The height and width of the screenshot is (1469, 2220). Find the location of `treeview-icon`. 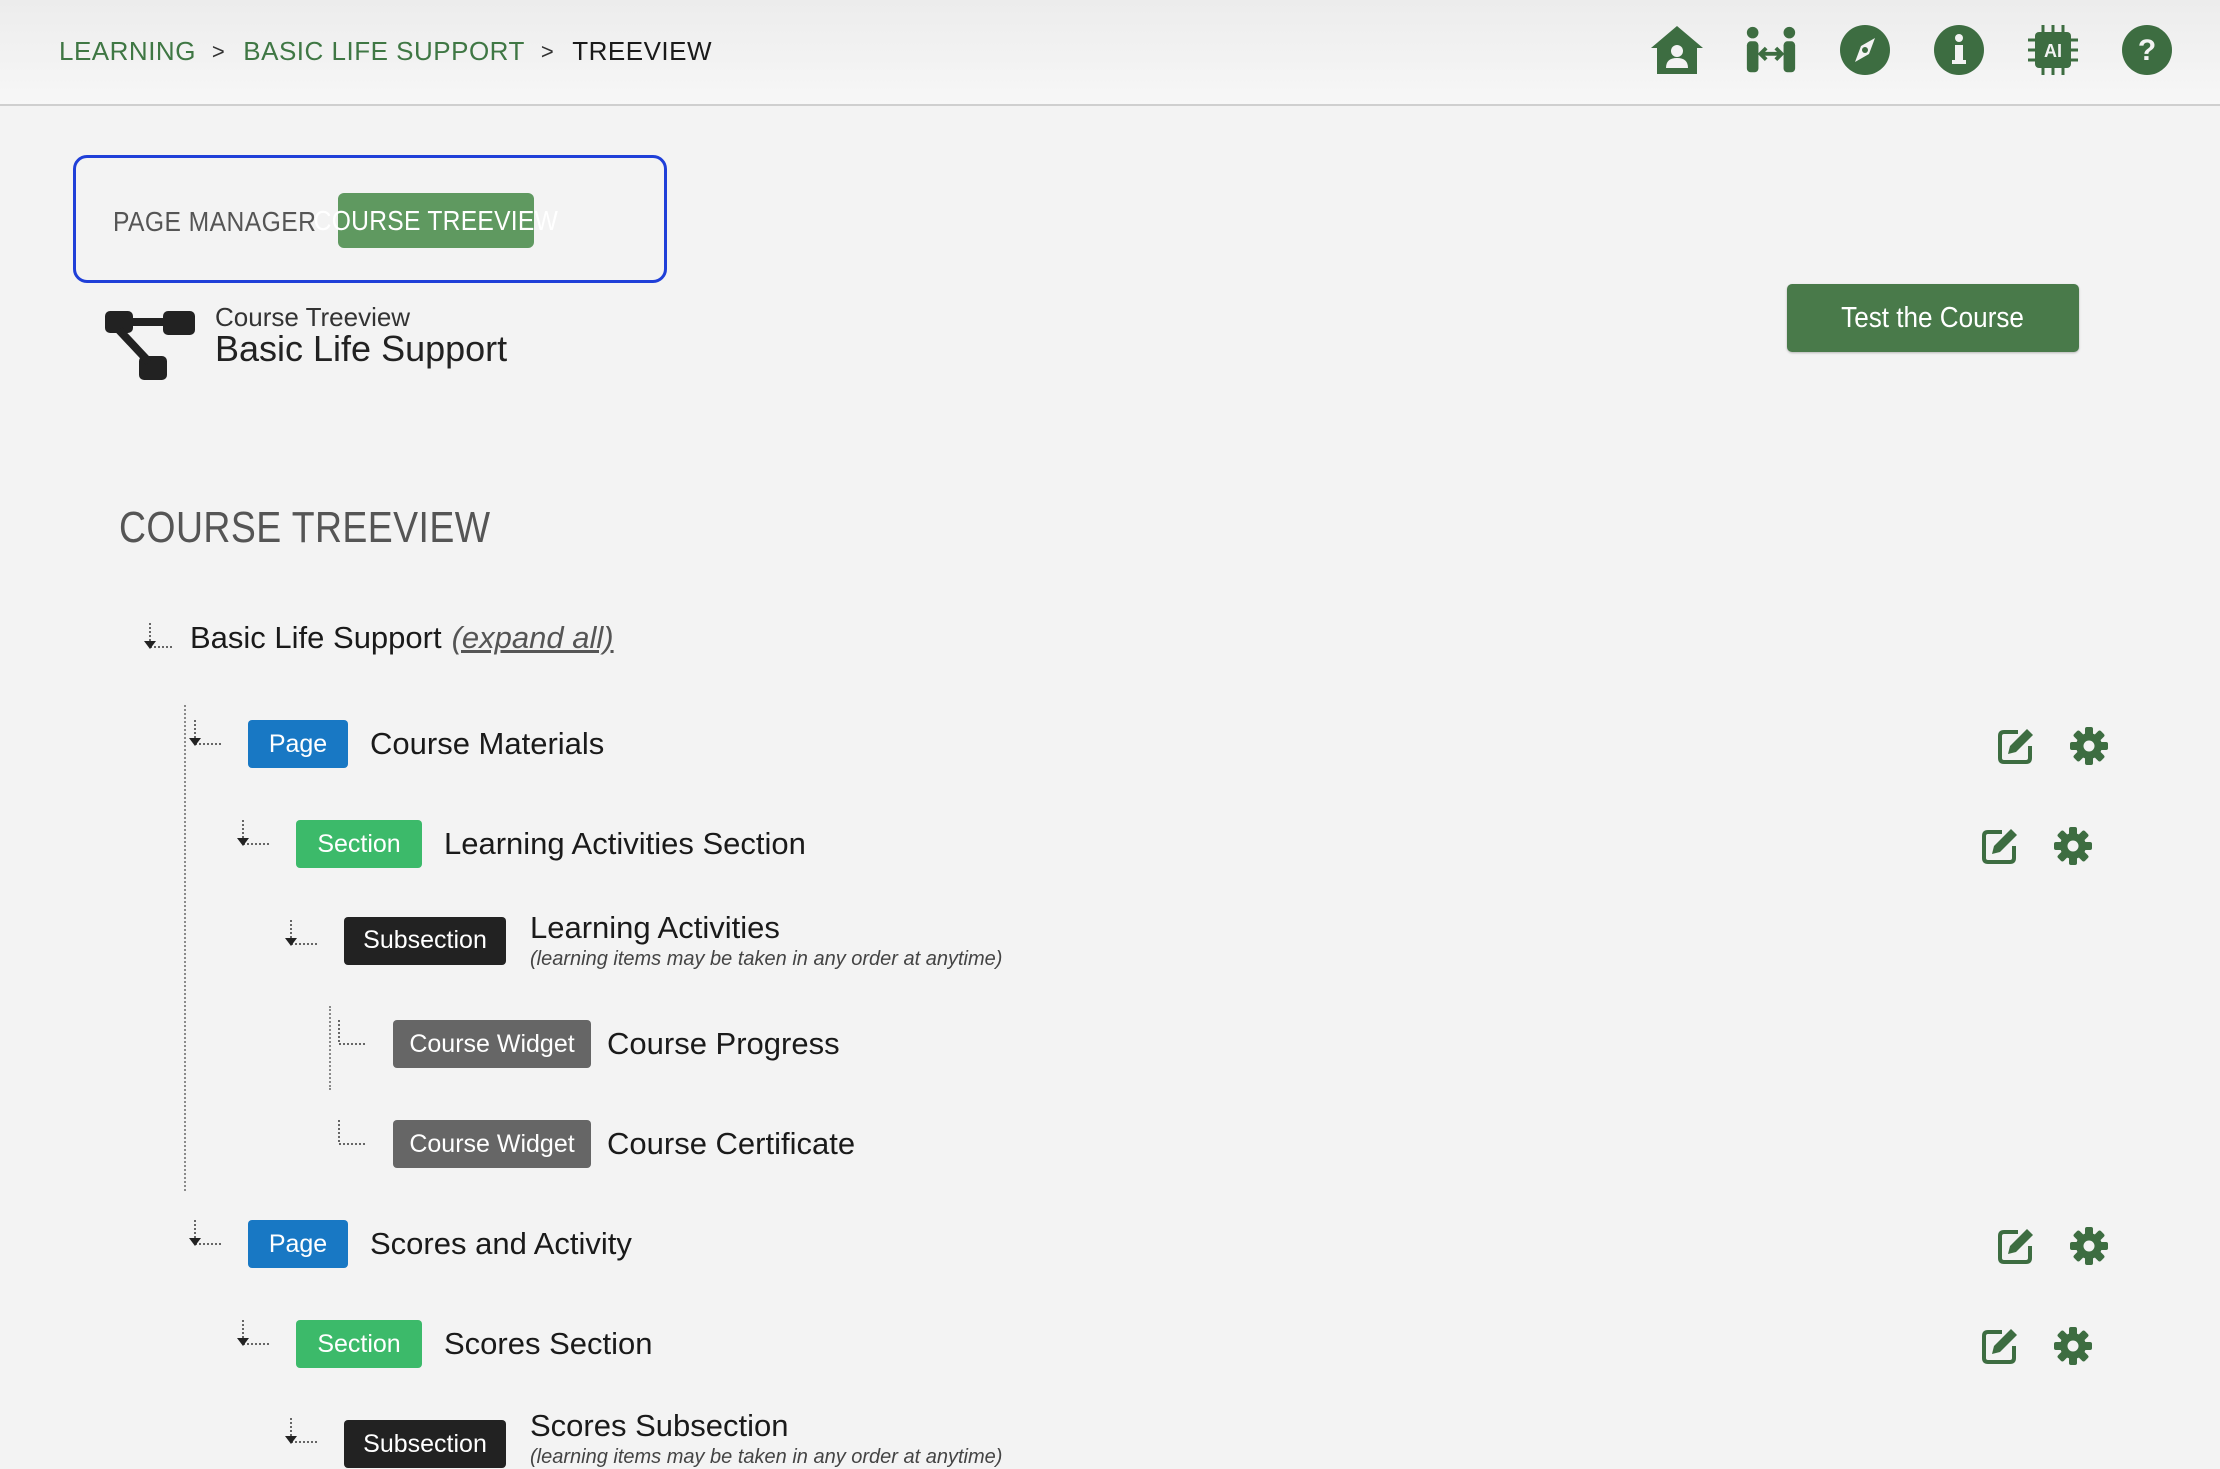

treeview-icon is located at coordinates (150, 345).